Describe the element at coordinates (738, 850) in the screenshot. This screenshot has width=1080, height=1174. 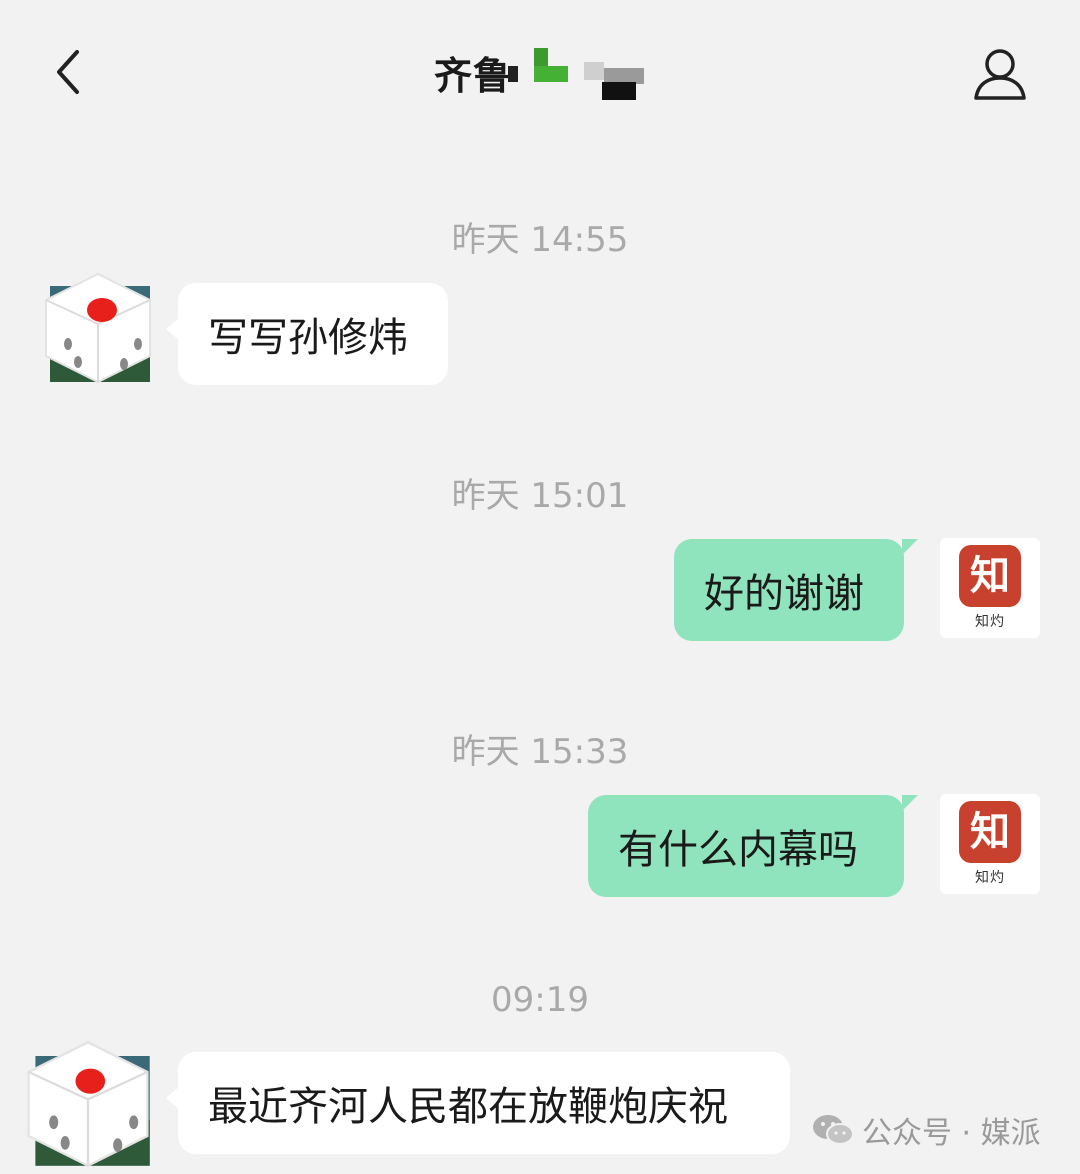
I see `message-text: 有什么内幕吗` at that location.